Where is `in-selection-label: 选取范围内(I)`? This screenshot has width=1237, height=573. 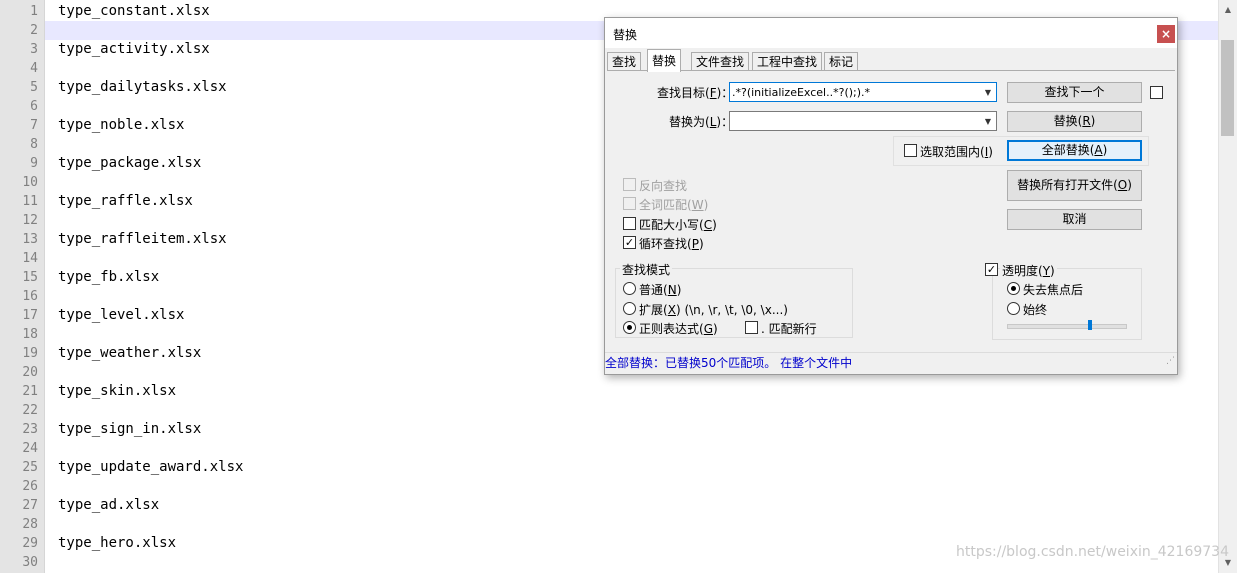
in-selection-label: 选取范围内(I) is located at coordinates (956, 152).